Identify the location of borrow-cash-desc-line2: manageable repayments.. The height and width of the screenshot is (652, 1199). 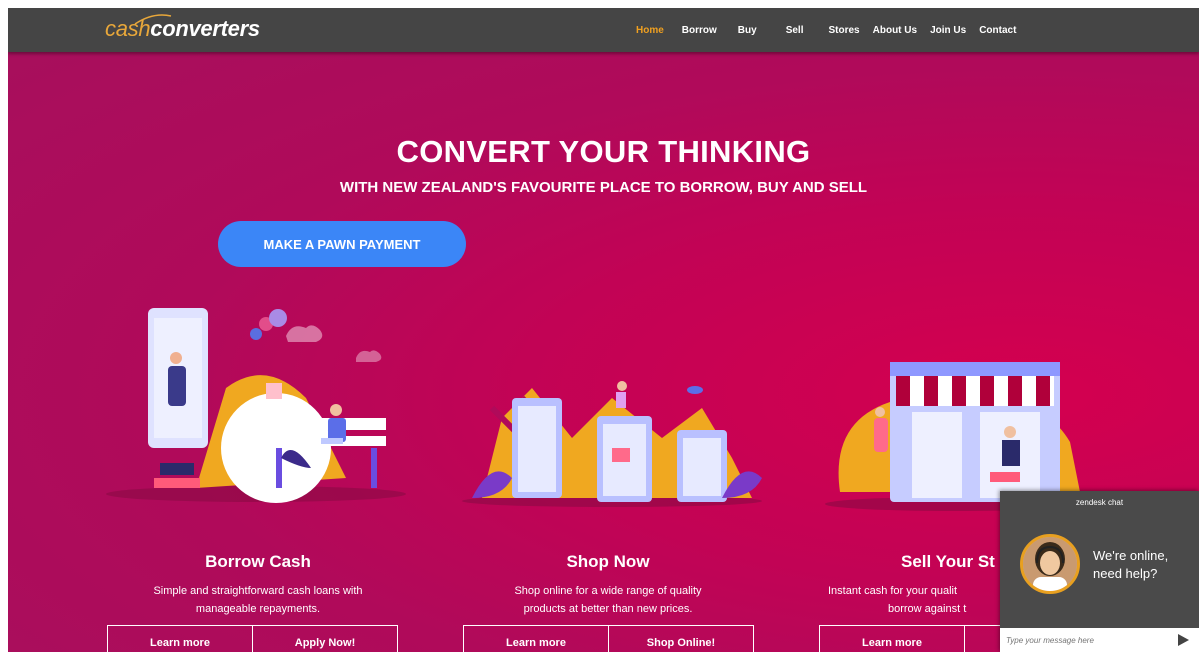
(258, 609).